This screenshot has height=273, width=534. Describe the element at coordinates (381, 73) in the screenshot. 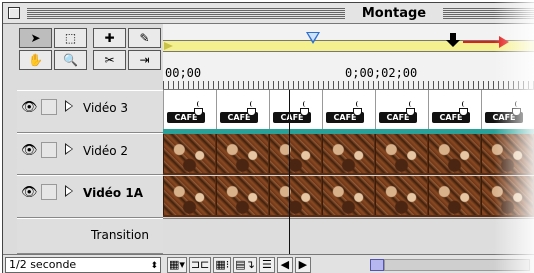

I see `timecode-mid: 0;00;02;00` at that location.